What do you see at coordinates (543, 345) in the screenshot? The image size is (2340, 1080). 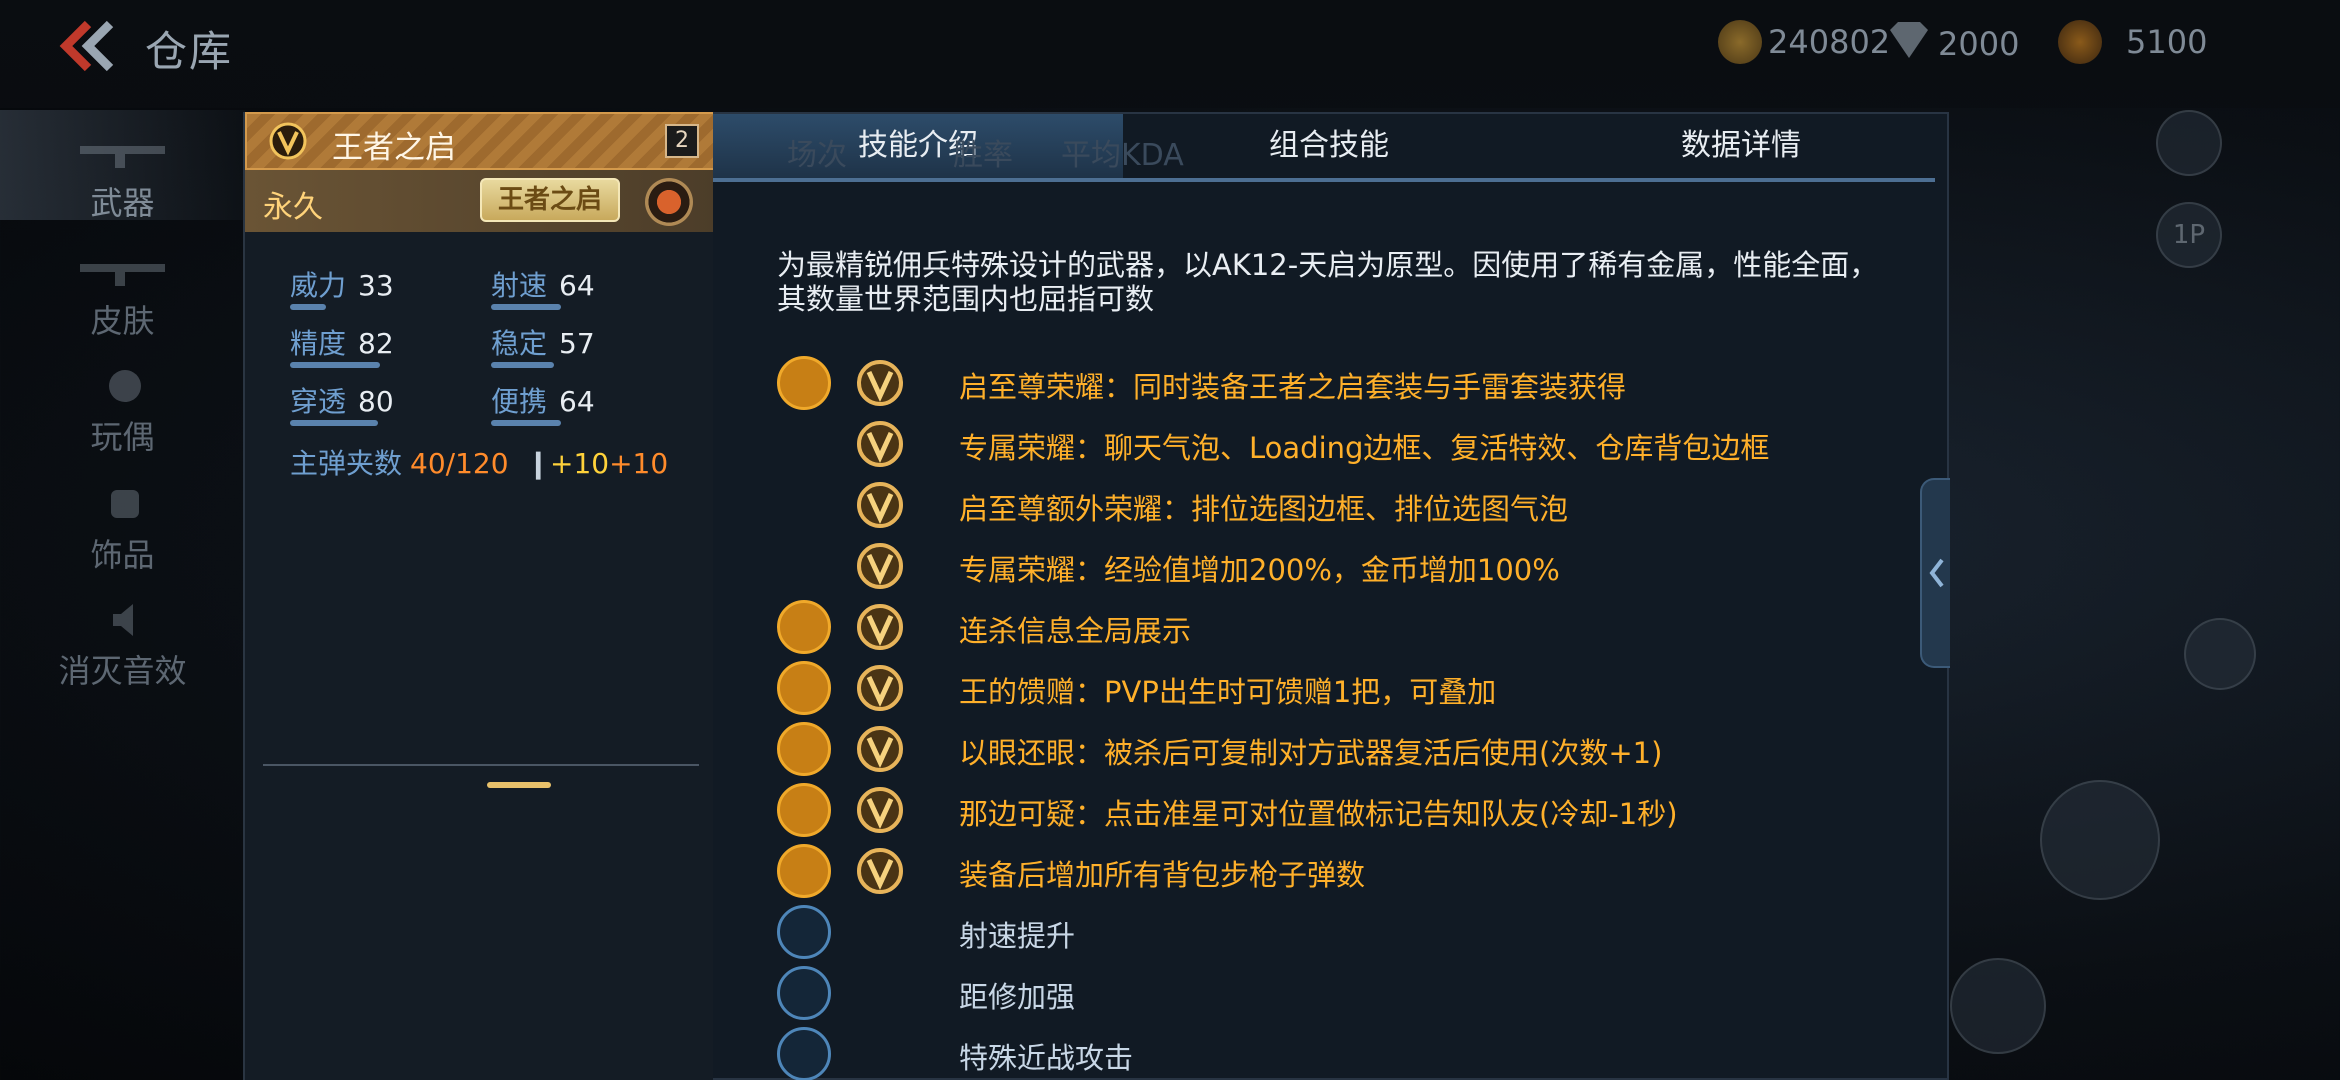 I see `stat-stability: 稳定 57` at bounding box center [543, 345].